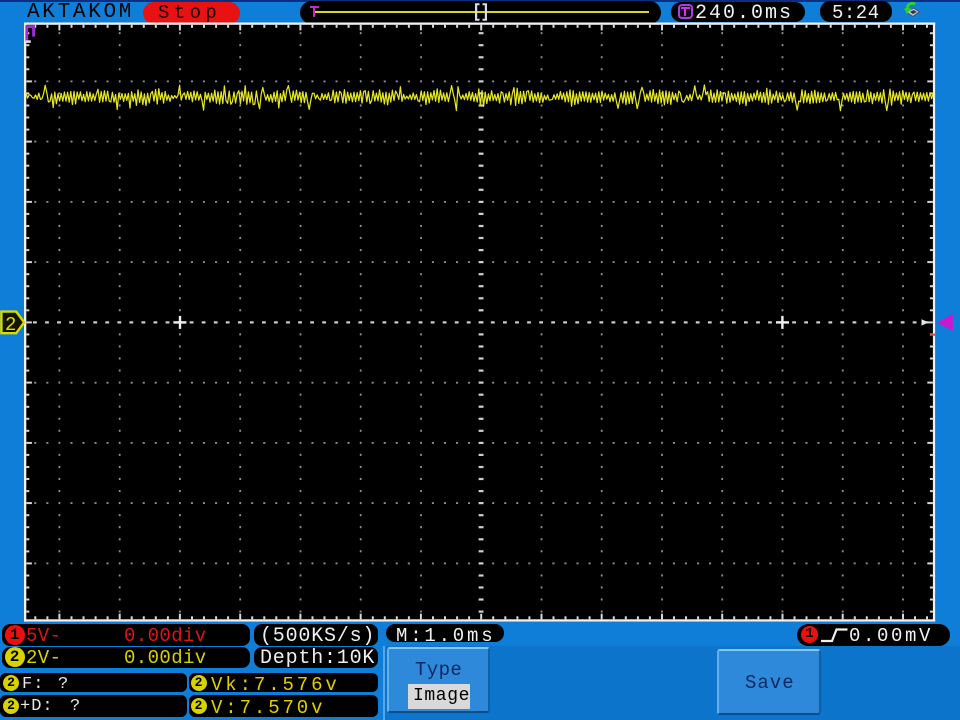 The image size is (960, 720). Describe the element at coordinates (10, 325) in the screenshot. I see `svg-text: 2` at that location.